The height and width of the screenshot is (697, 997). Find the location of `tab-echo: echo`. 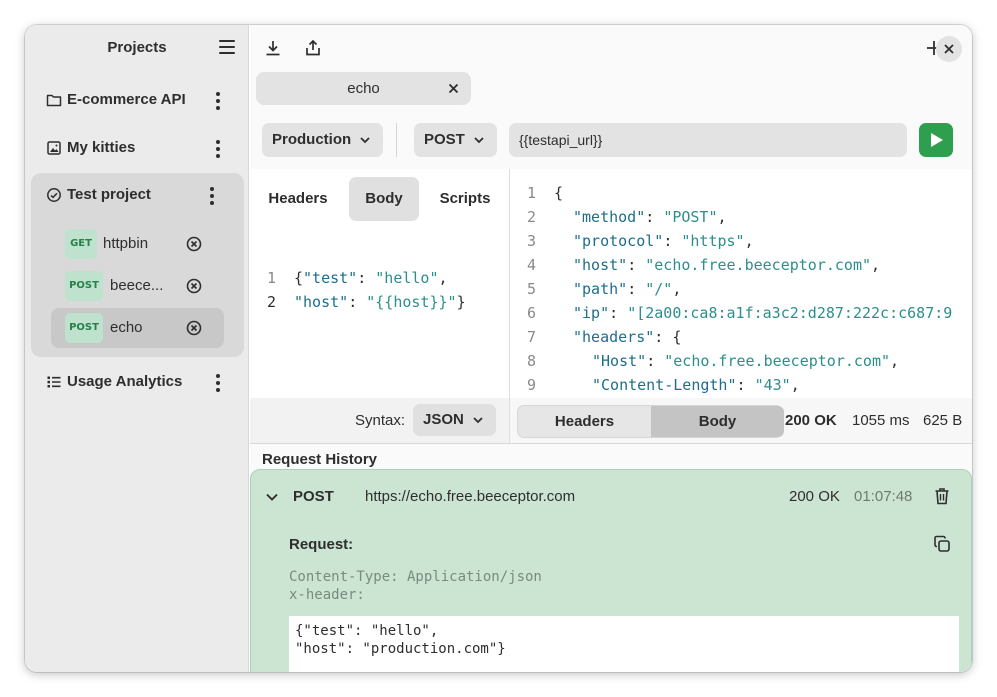

tab-echo: echo is located at coordinates (363, 88).